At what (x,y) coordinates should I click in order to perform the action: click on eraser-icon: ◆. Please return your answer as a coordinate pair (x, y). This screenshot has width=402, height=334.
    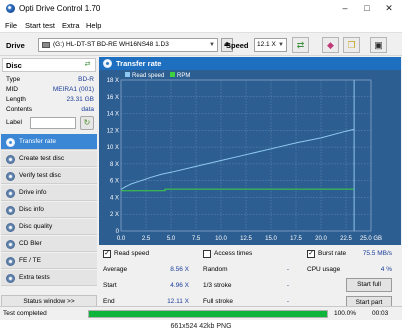
    Looking at the image, I should click on (330, 45).